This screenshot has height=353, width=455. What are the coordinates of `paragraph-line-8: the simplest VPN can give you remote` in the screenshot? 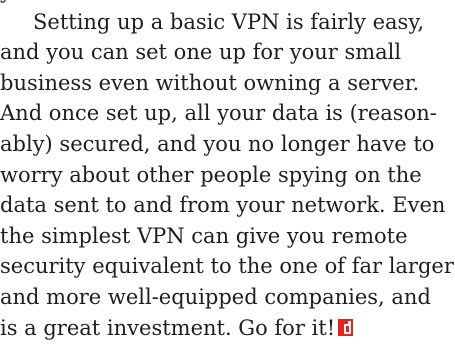 It's located at (204, 235).